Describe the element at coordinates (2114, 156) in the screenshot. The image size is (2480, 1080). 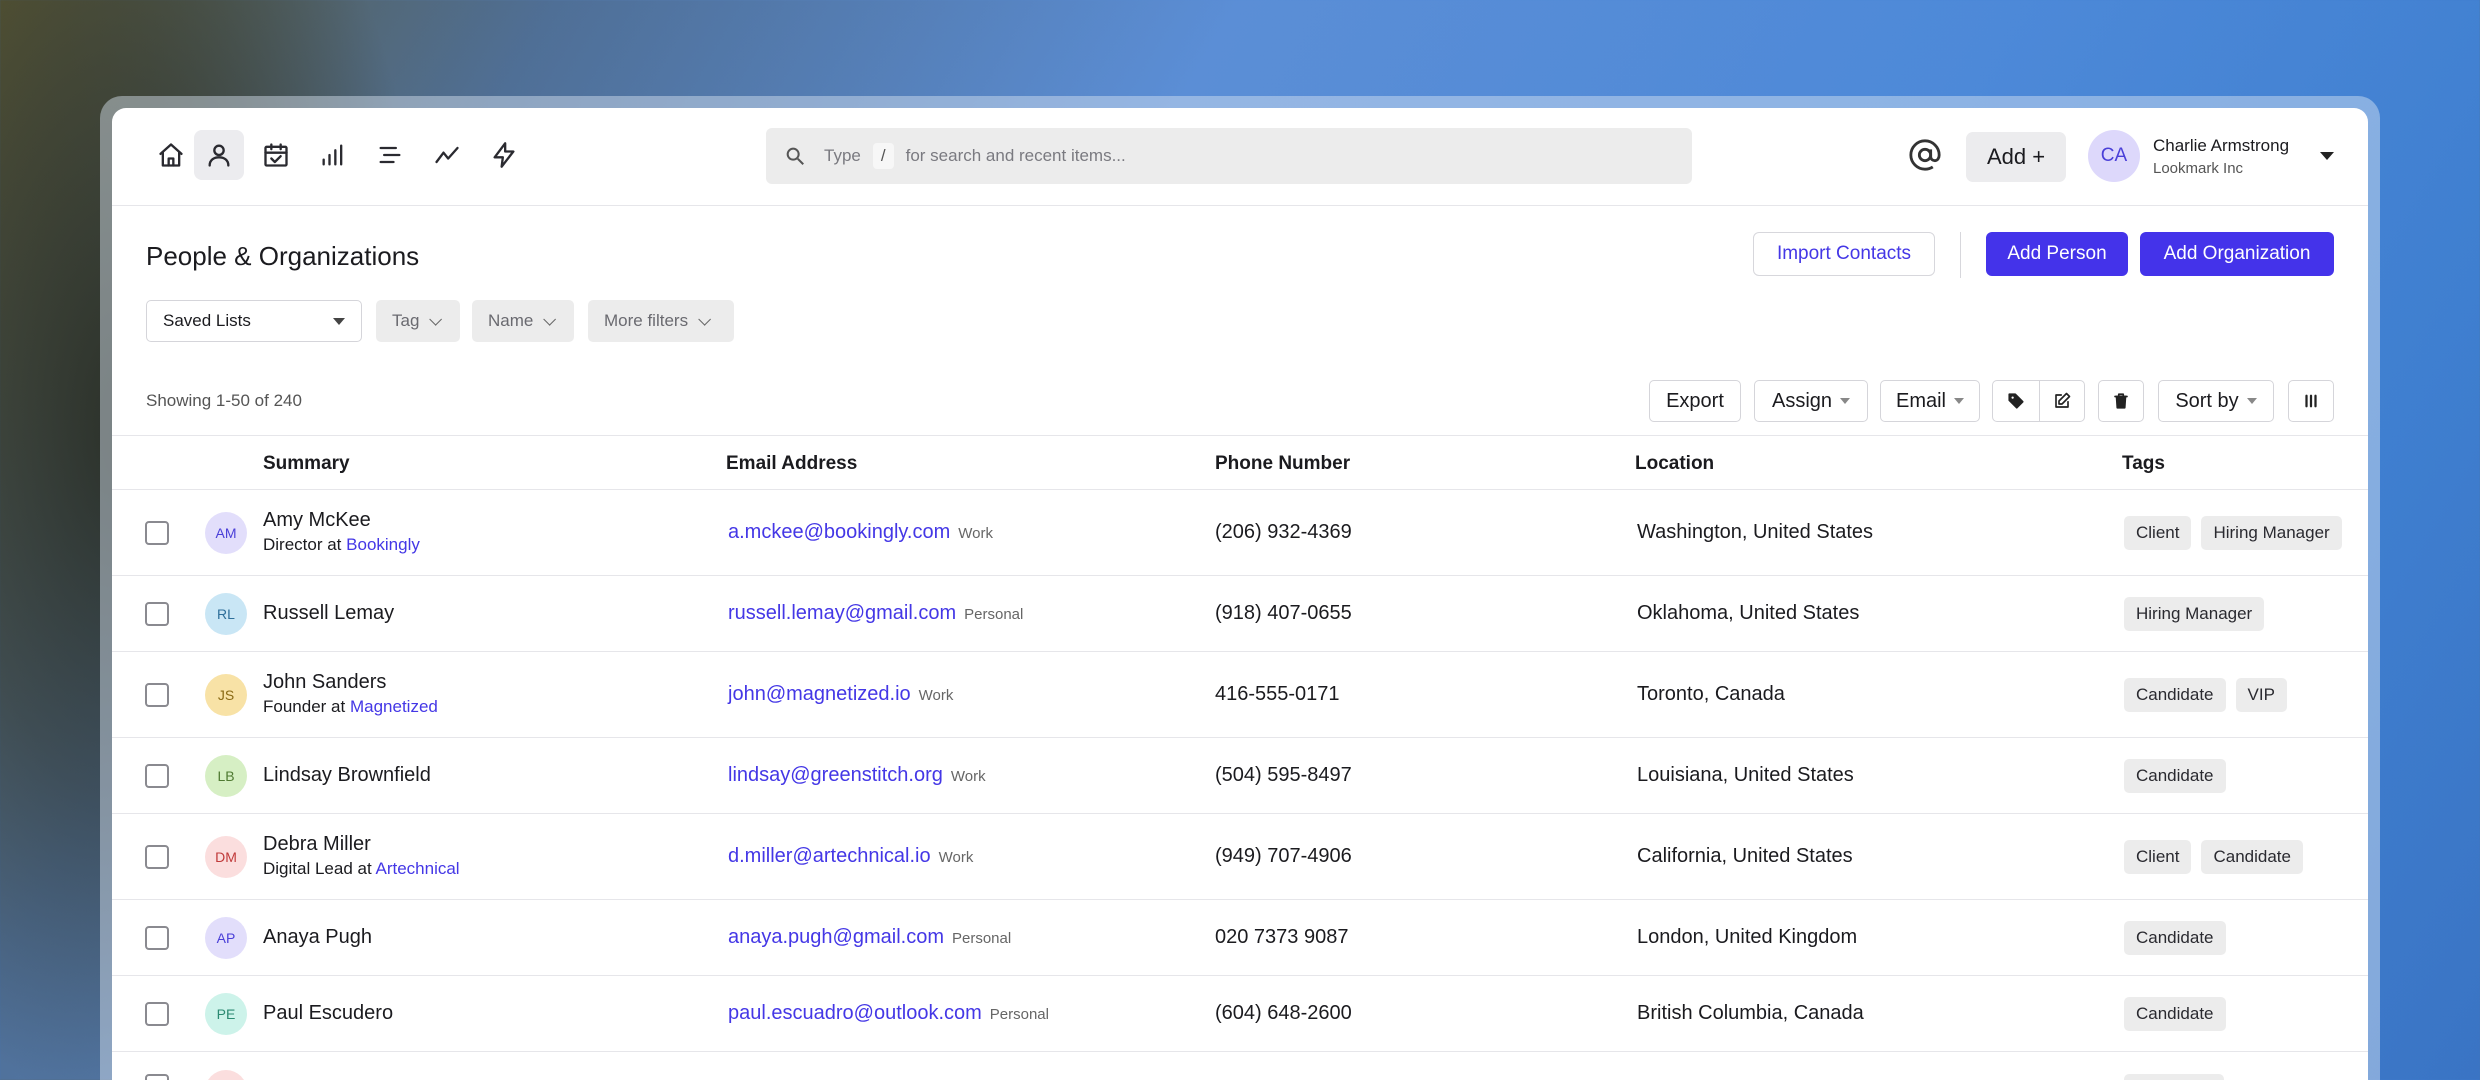
I see `user-avatar: CA` at that location.